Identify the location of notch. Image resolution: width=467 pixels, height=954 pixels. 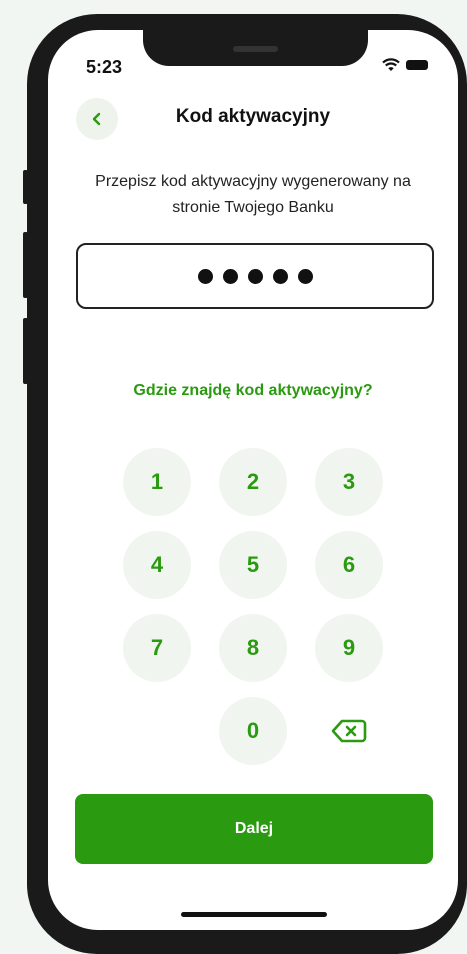
(255, 48).